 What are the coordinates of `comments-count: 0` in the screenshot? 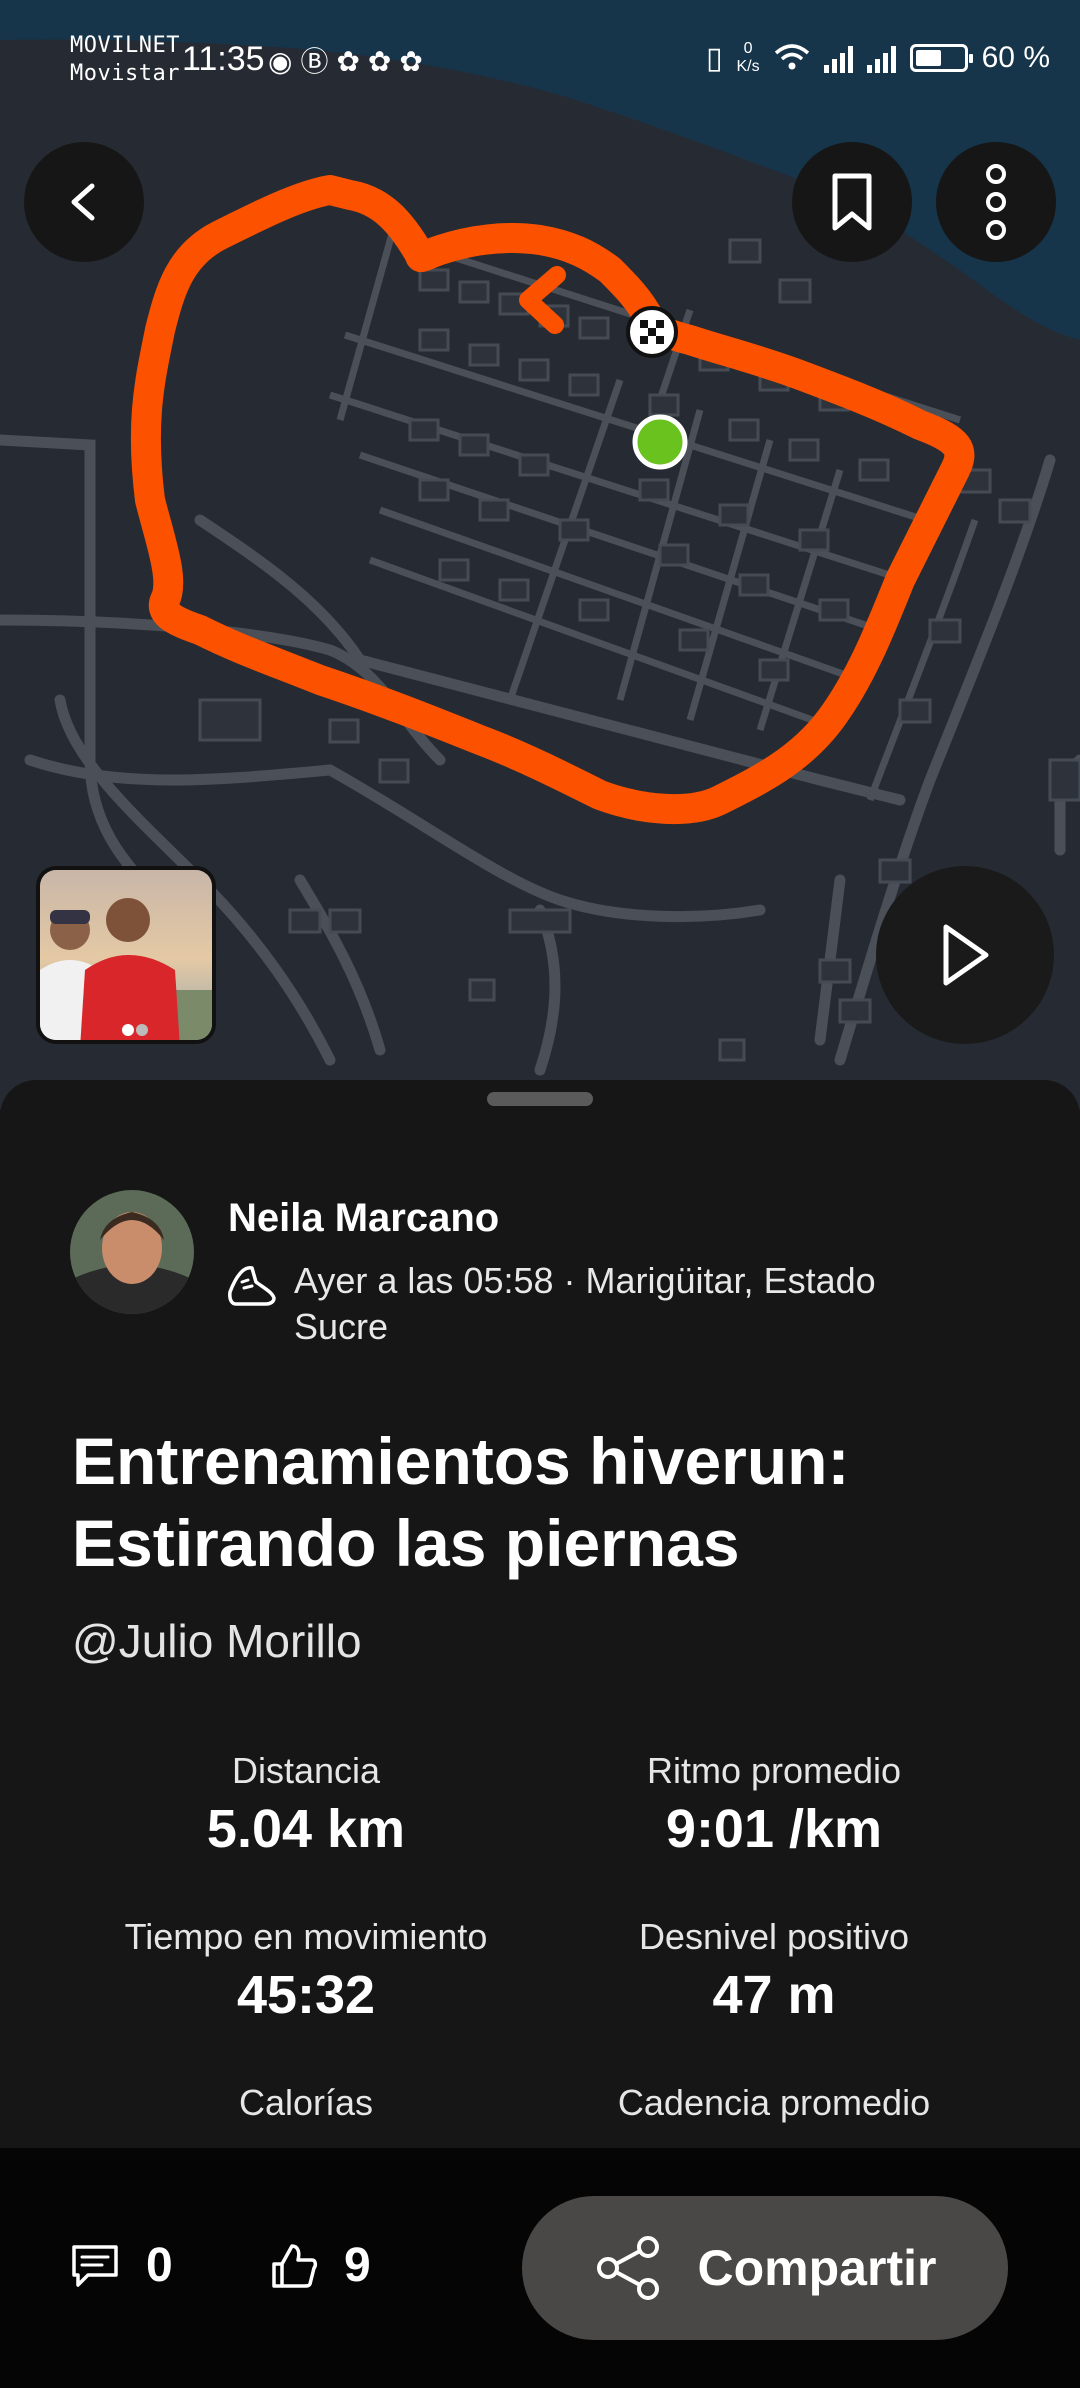 It's located at (159, 2265).